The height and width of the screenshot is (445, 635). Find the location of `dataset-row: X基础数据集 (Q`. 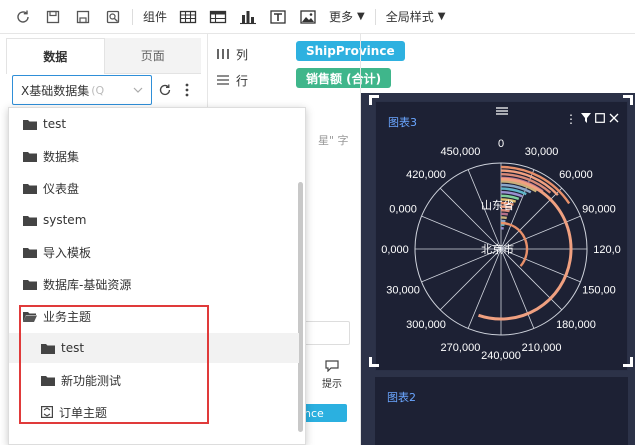

dataset-row: X基础数据集 (Q is located at coordinates (109, 90).